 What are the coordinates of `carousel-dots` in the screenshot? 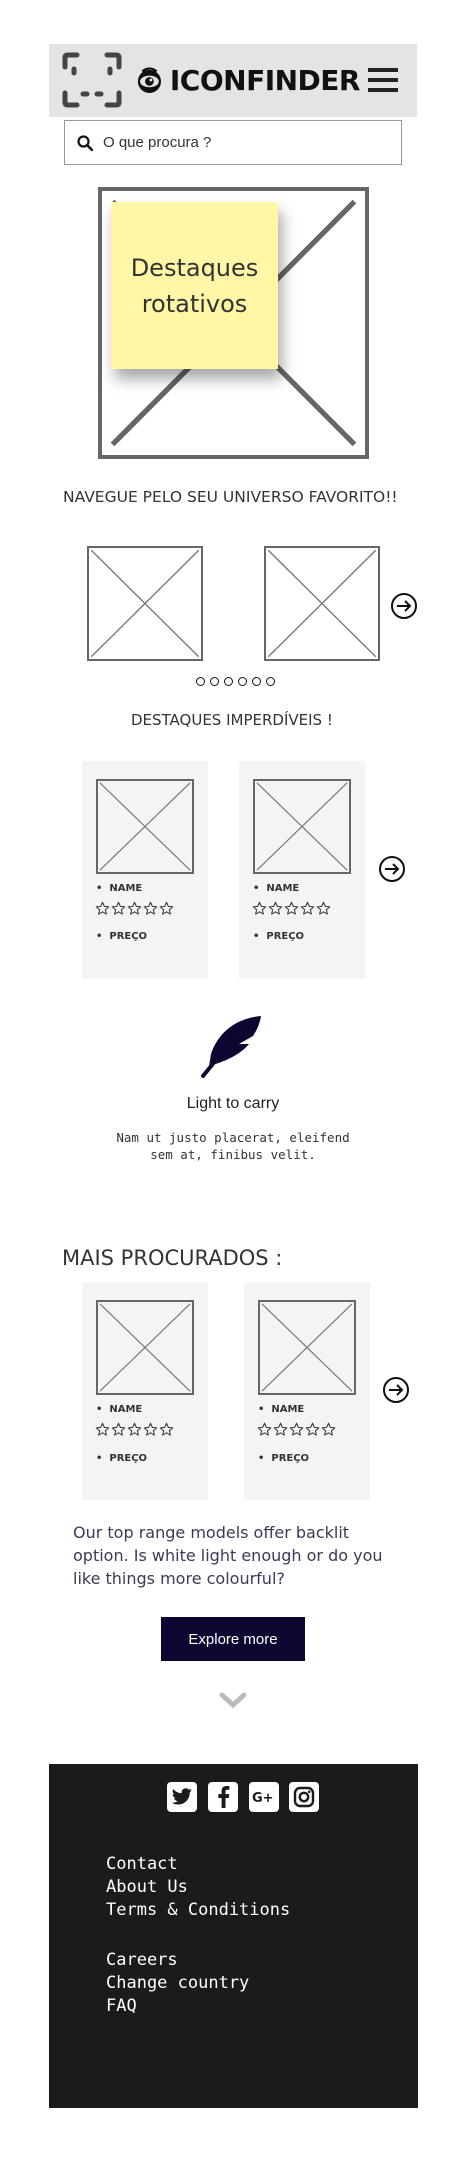 It's located at (235, 681).